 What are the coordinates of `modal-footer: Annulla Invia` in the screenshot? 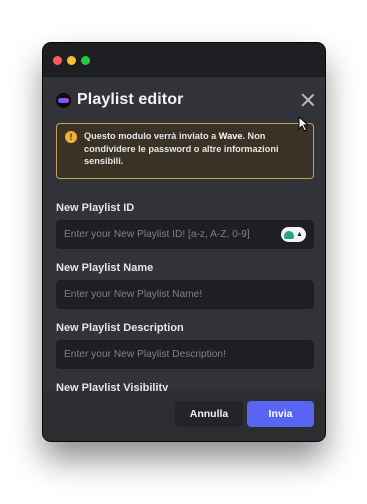 It's located at (184, 416).